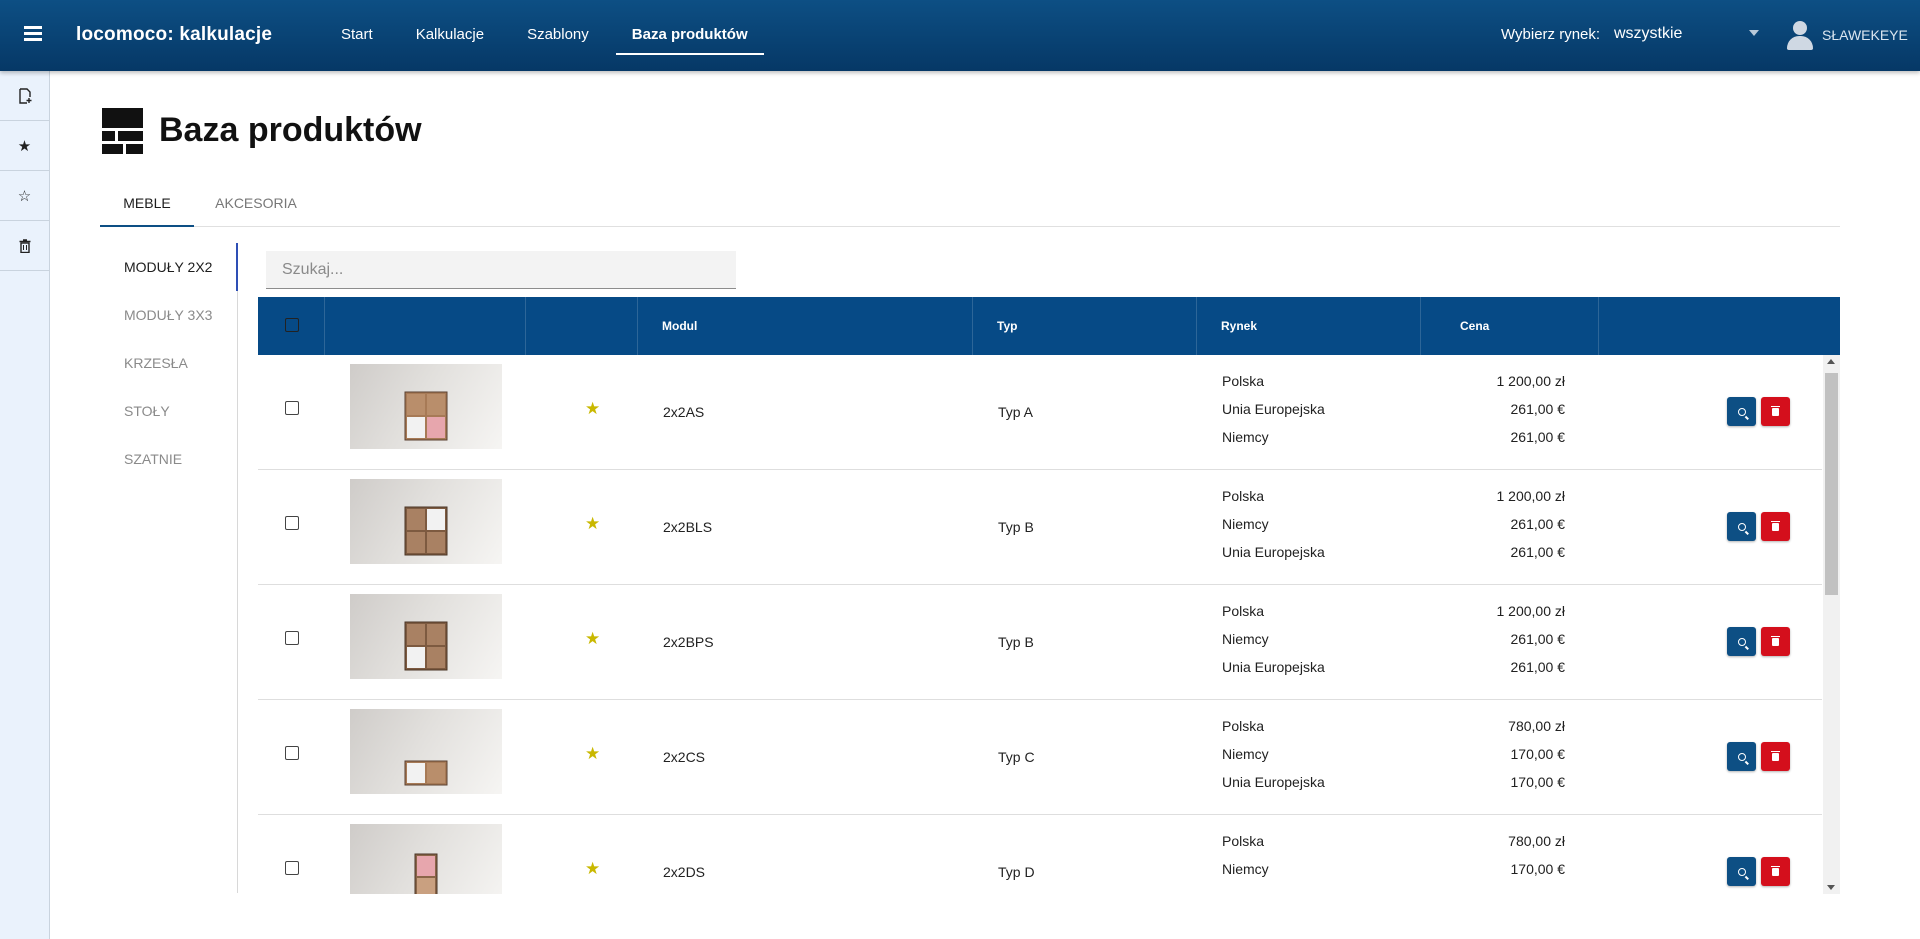 The height and width of the screenshot is (939, 1920). Describe the element at coordinates (1085, 326) in the screenshot. I see `header-typ: Typ` at that location.